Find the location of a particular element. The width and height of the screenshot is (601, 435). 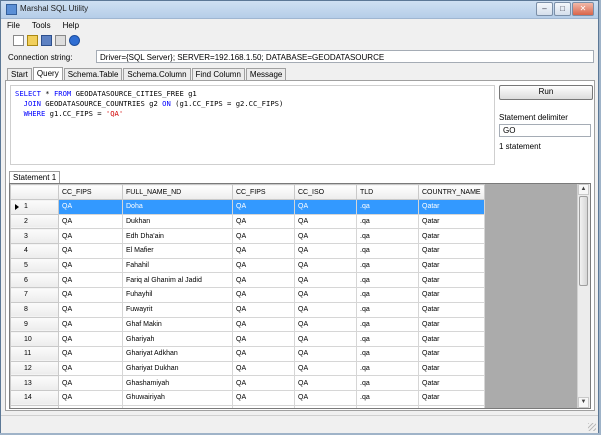

title-bar: Marshal SQL Utility – □ ✕ is located at coordinates (299, 10).